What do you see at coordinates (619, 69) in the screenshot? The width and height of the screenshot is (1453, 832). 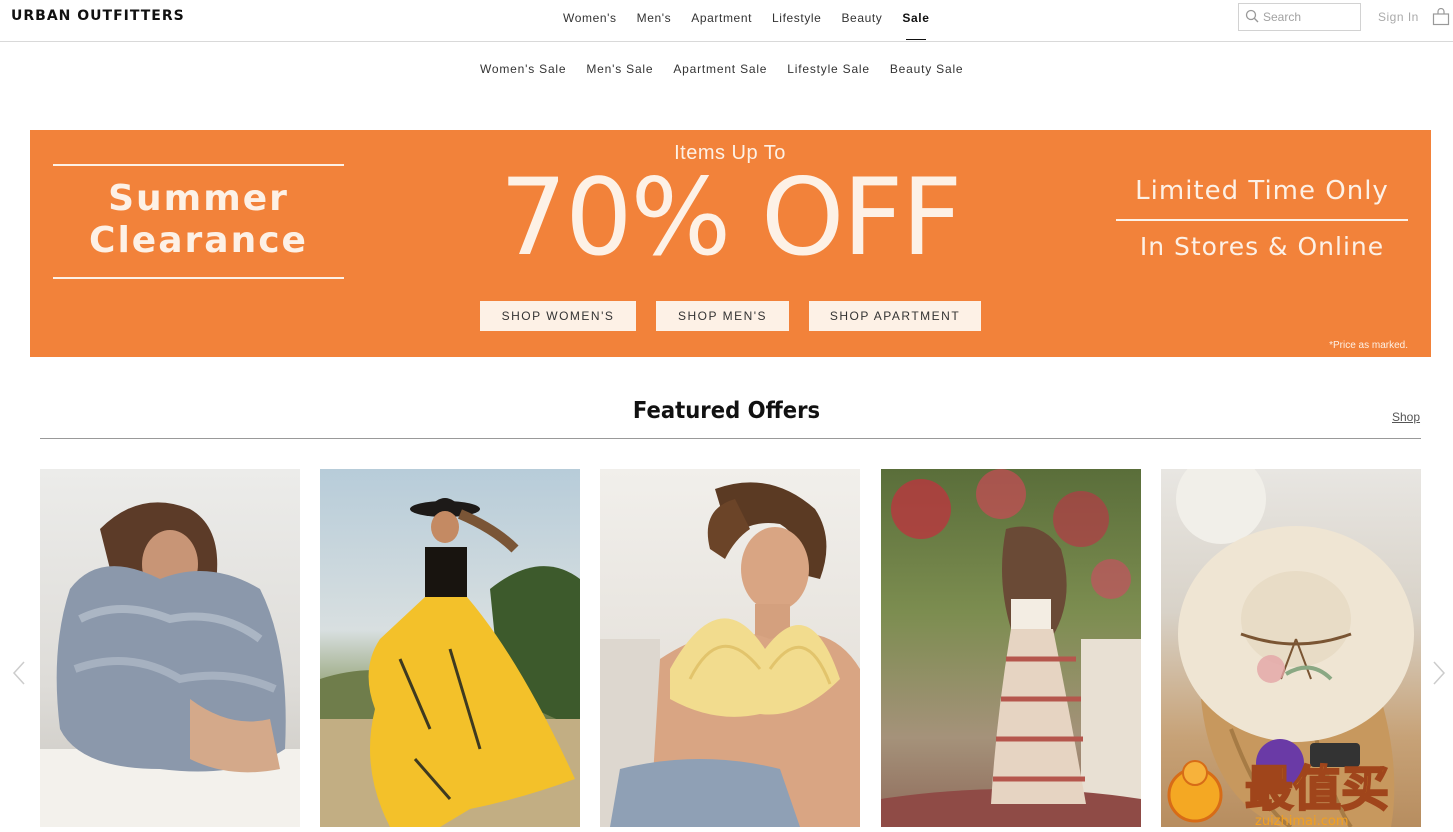 I see `subnav-mens-sale: Men's Sale` at bounding box center [619, 69].